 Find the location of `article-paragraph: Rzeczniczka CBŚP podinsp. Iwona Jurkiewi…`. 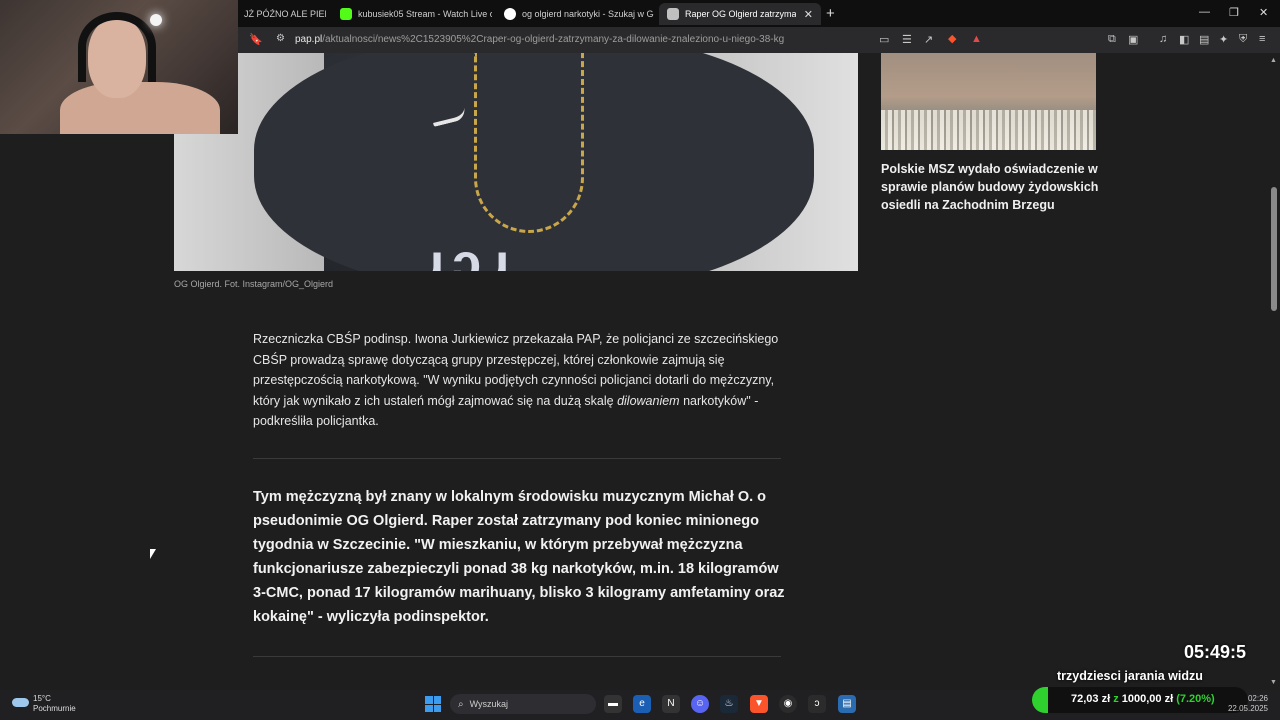

article-paragraph: Rzeczniczka CBŚP podinsp. Iwona Jurkiewi… is located at coordinates (518, 380).